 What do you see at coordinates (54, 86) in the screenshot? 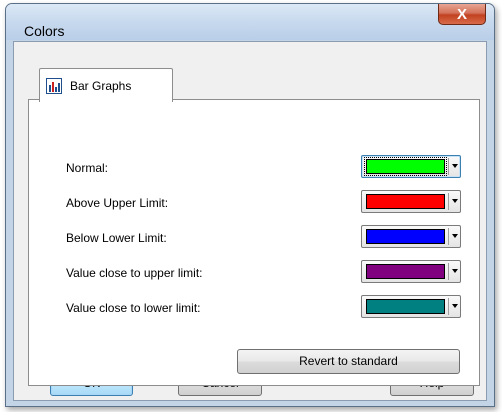
I see `bar-chart-icon` at bounding box center [54, 86].